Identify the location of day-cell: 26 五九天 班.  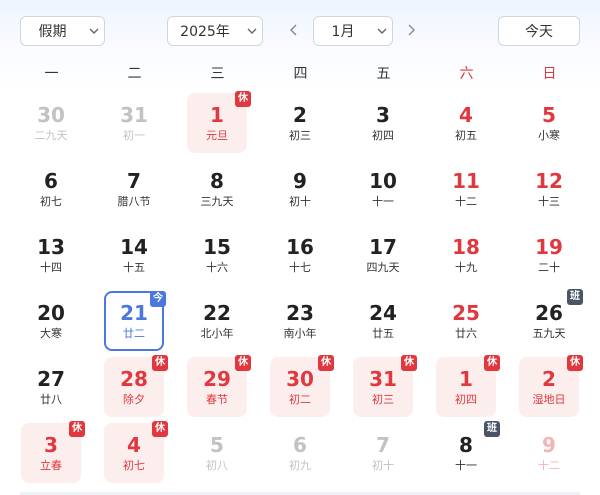
(551, 320).